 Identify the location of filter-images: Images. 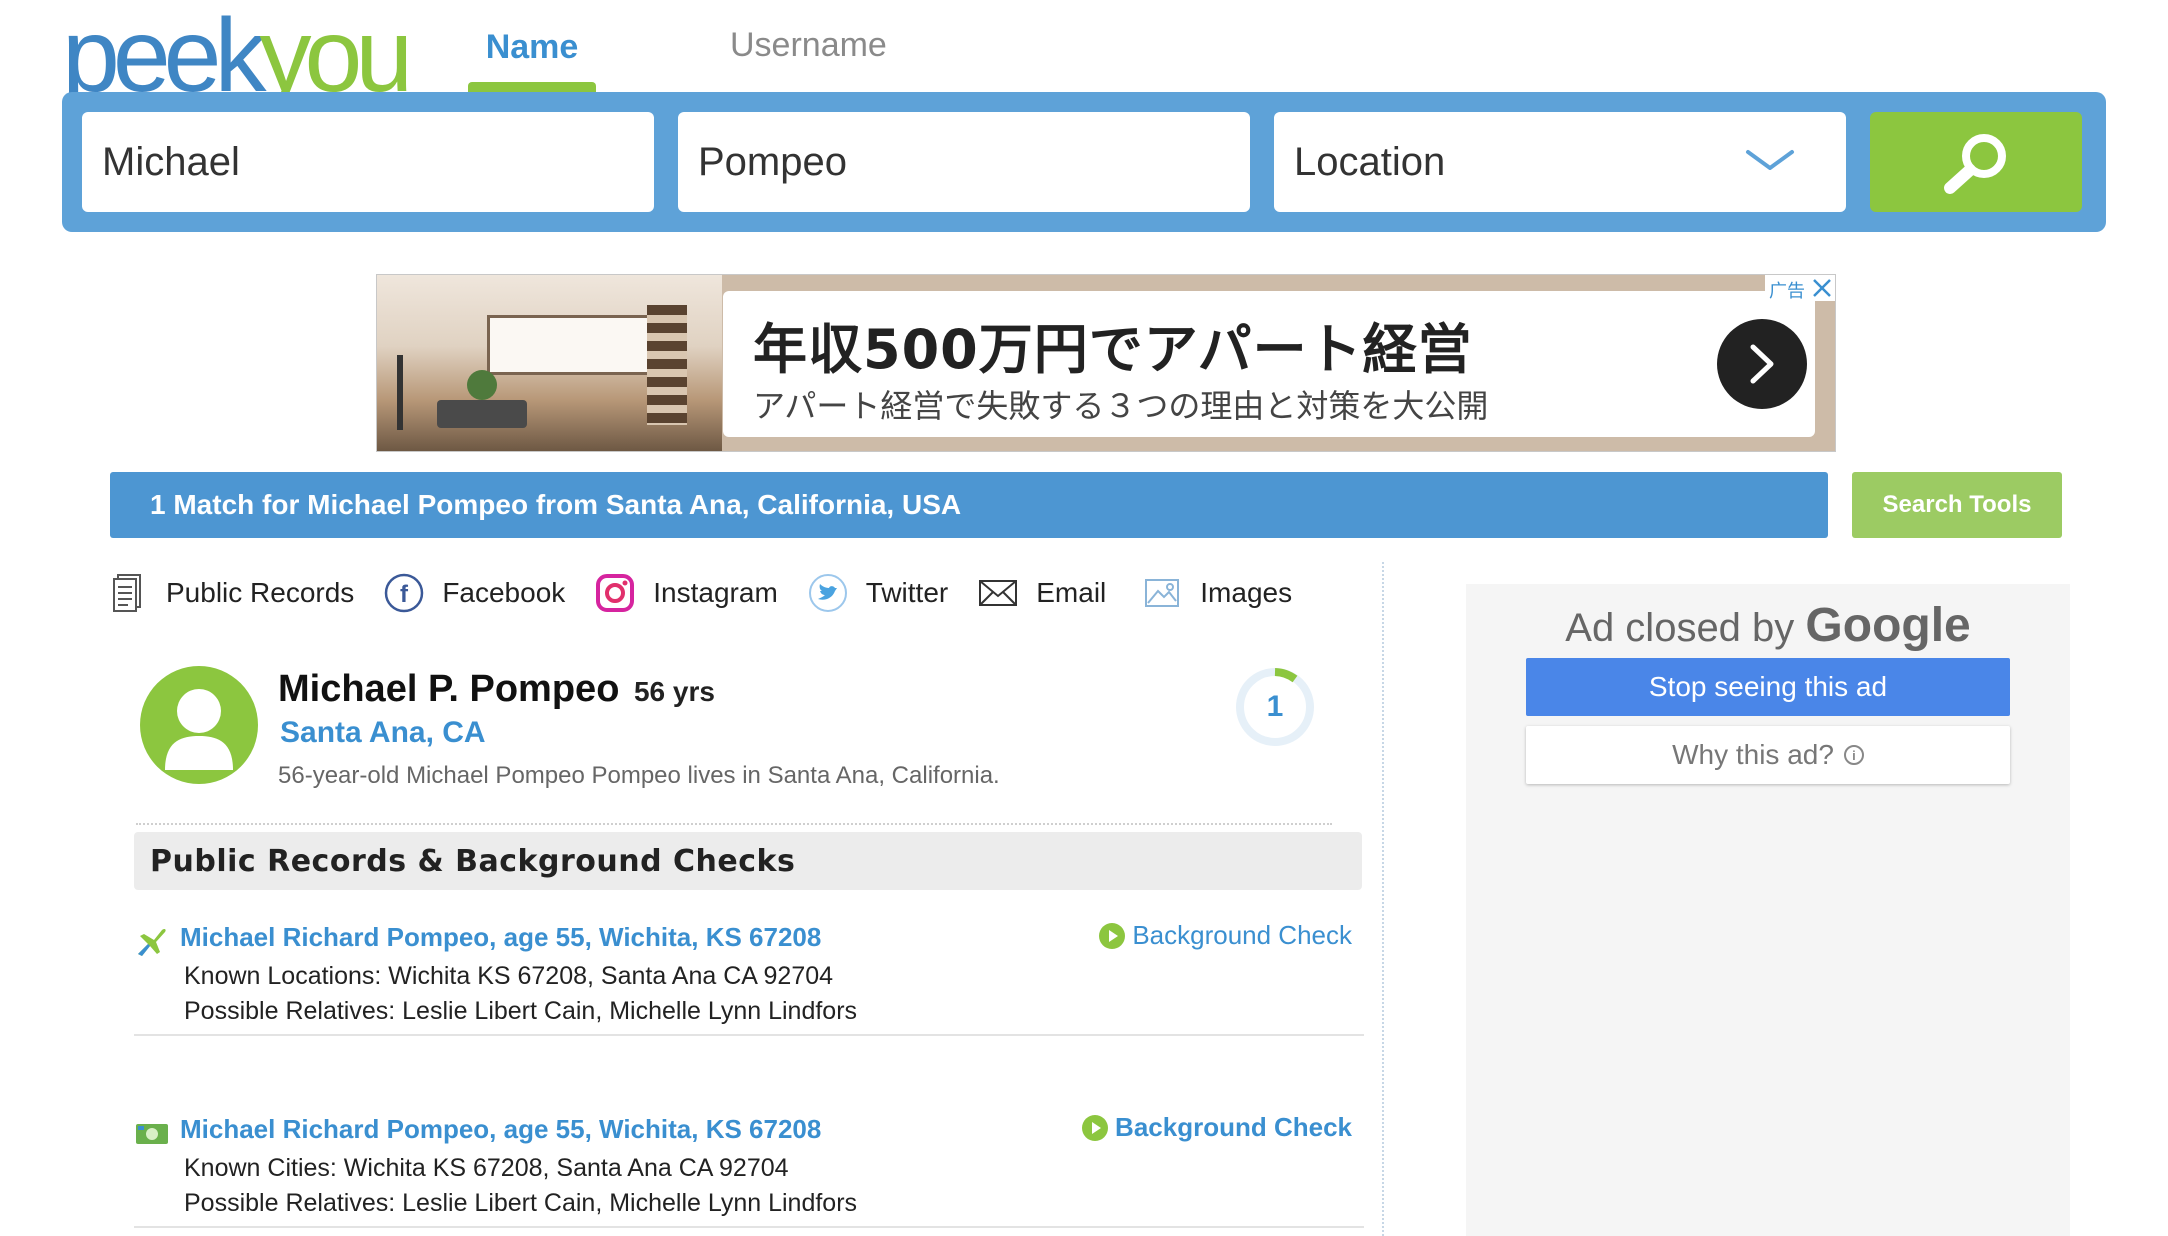
(1217, 593).